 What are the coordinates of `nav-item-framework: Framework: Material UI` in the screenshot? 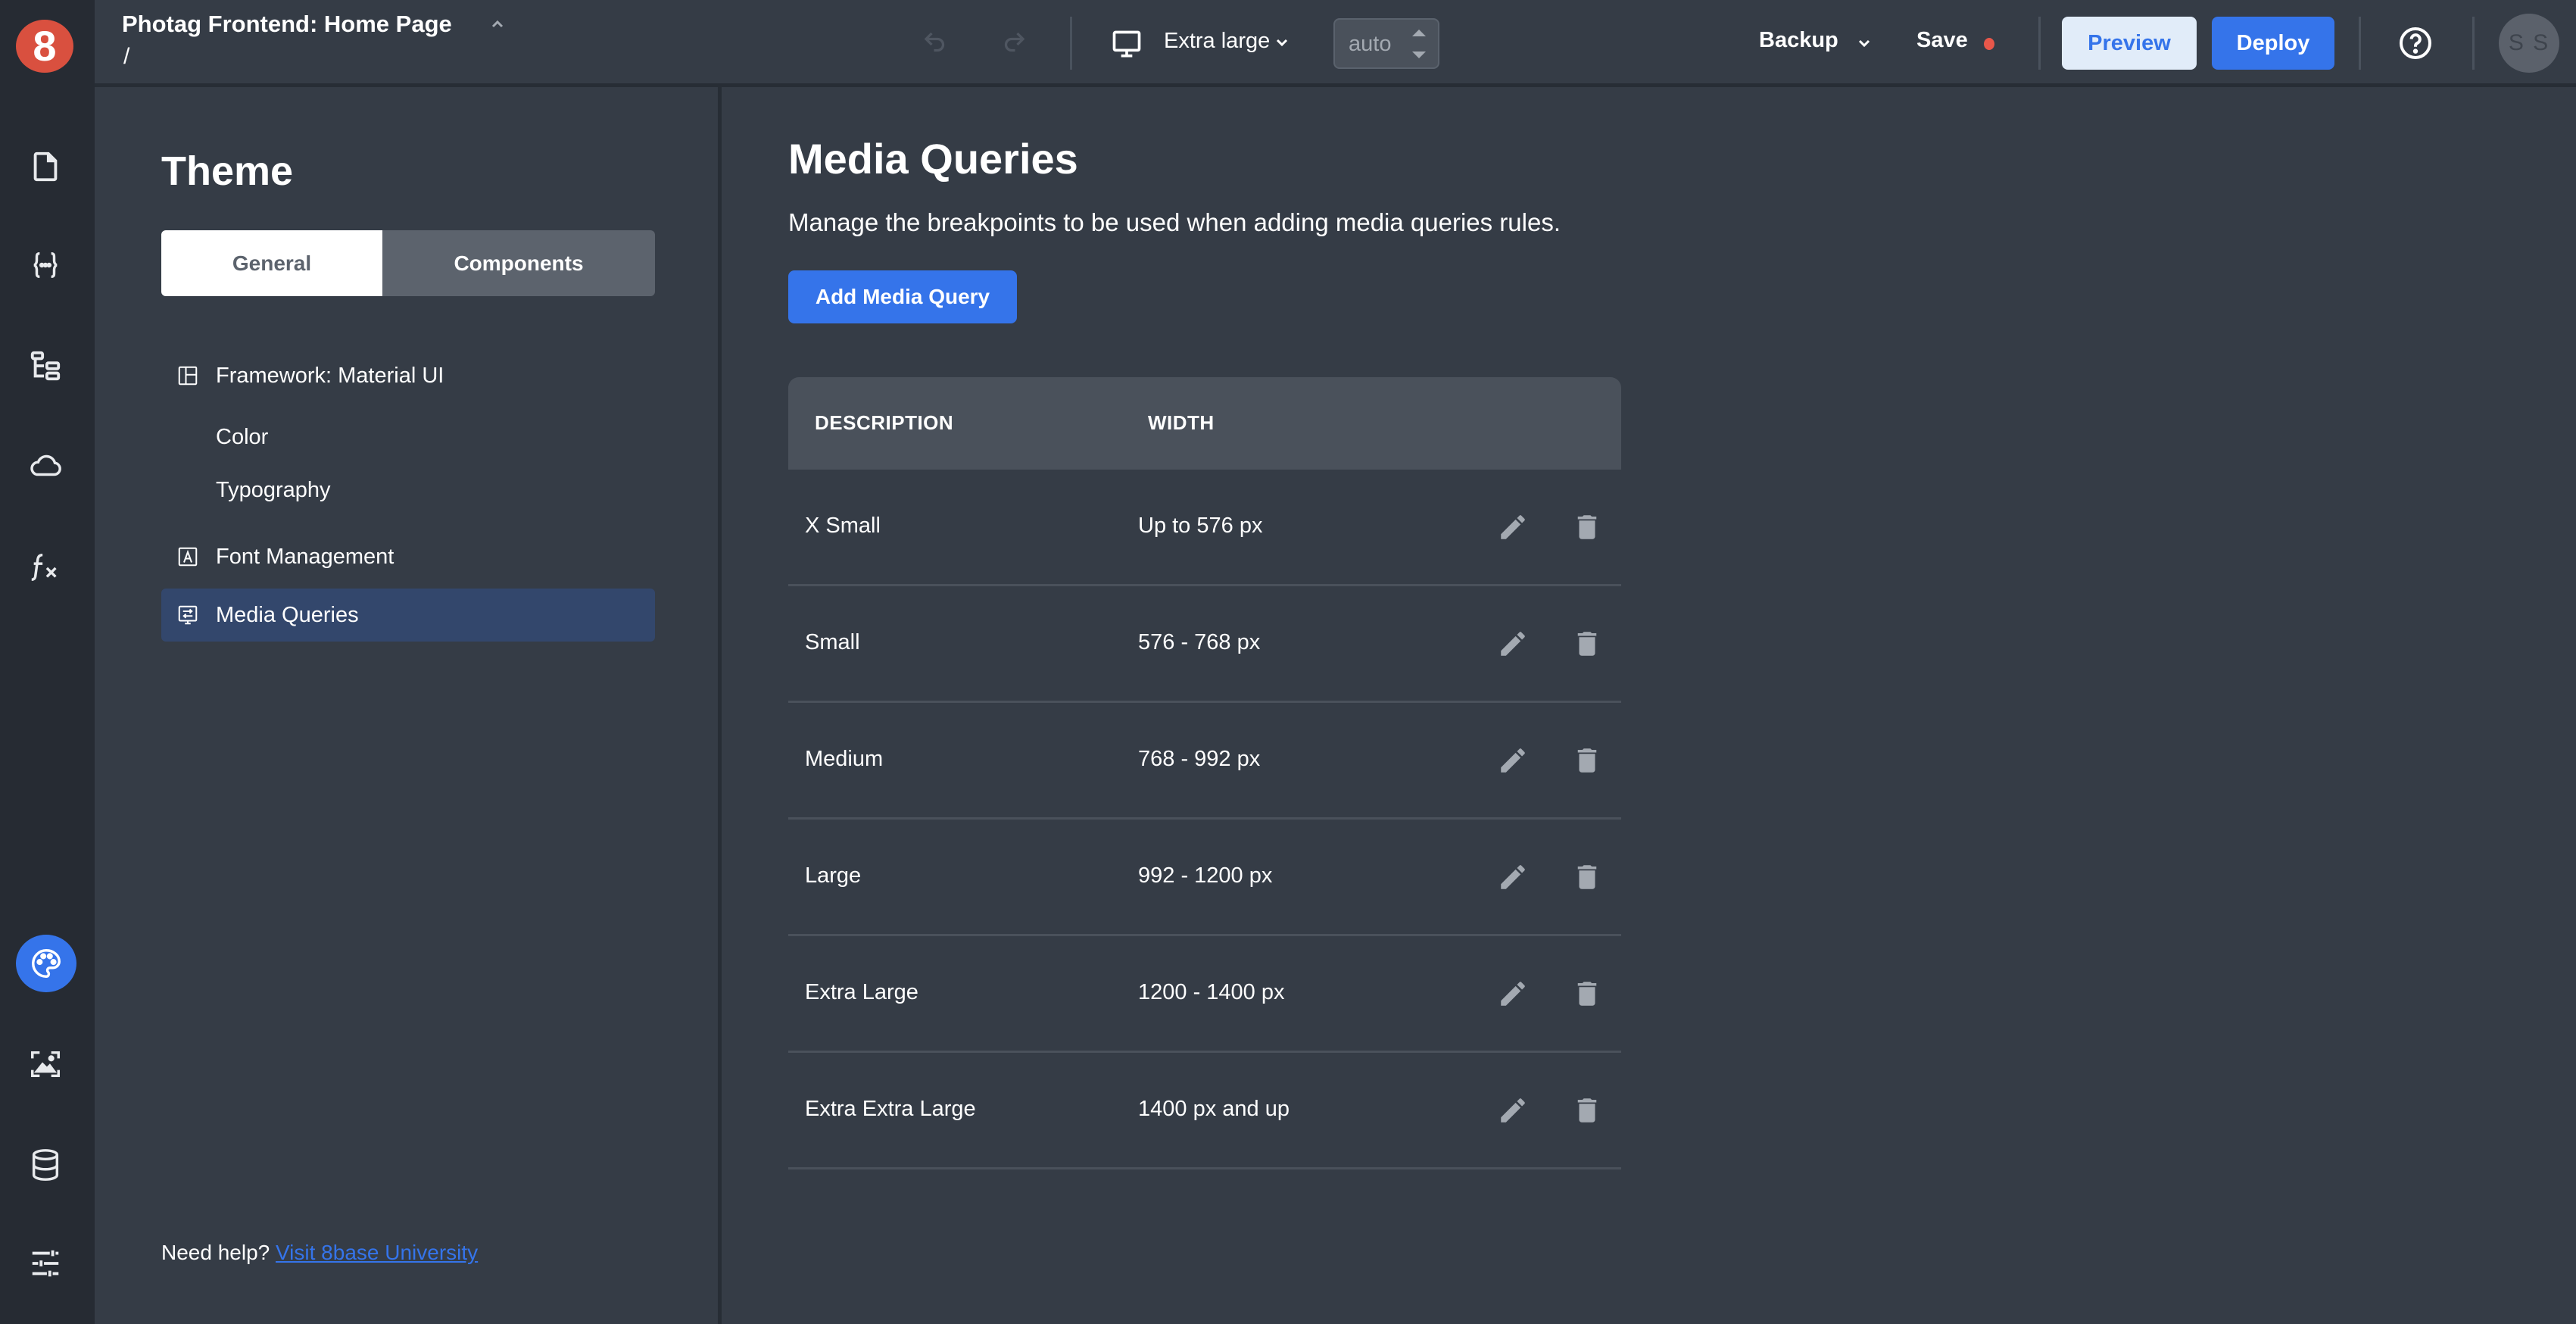 It's located at (408, 375).